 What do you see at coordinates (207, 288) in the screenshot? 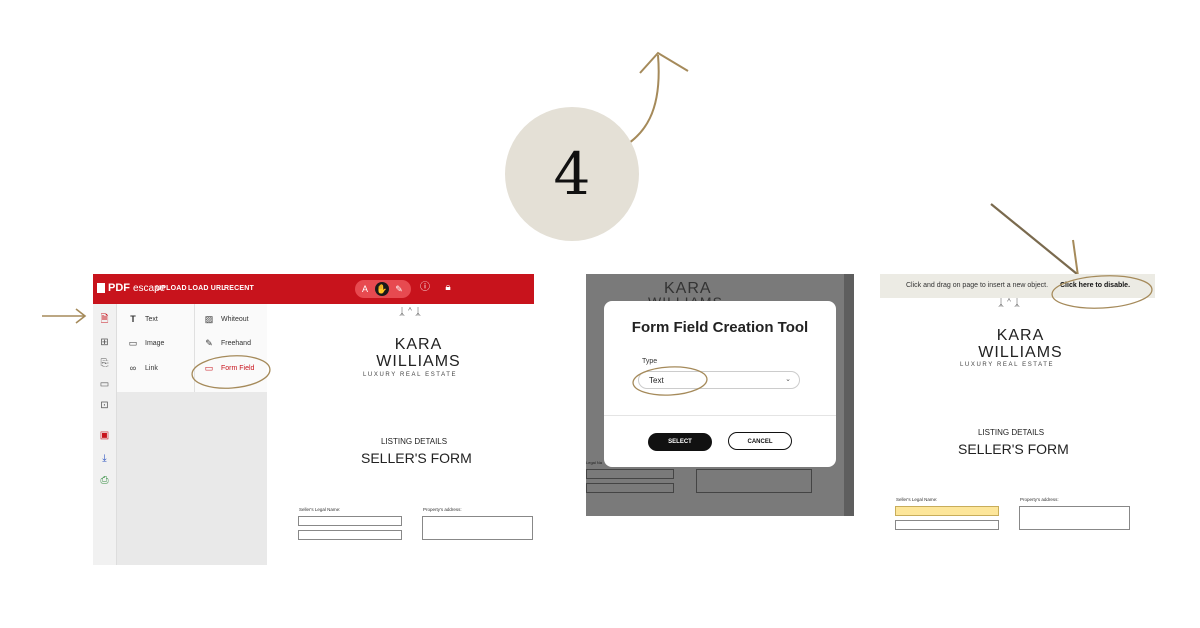
I see `nav-load-url: LOAD URL` at bounding box center [207, 288].